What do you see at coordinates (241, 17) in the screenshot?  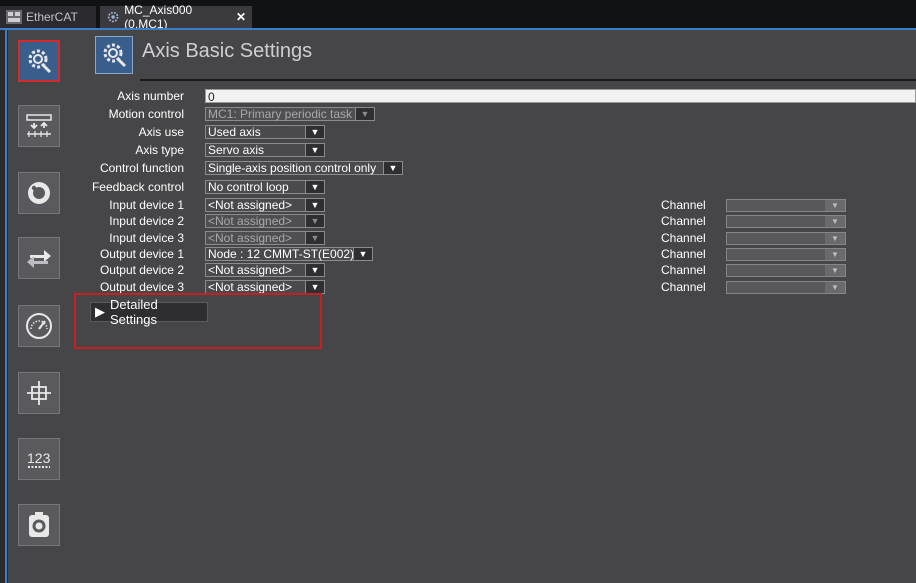 I see `close-tab-icon: ✕` at bounding box center [241, 17].